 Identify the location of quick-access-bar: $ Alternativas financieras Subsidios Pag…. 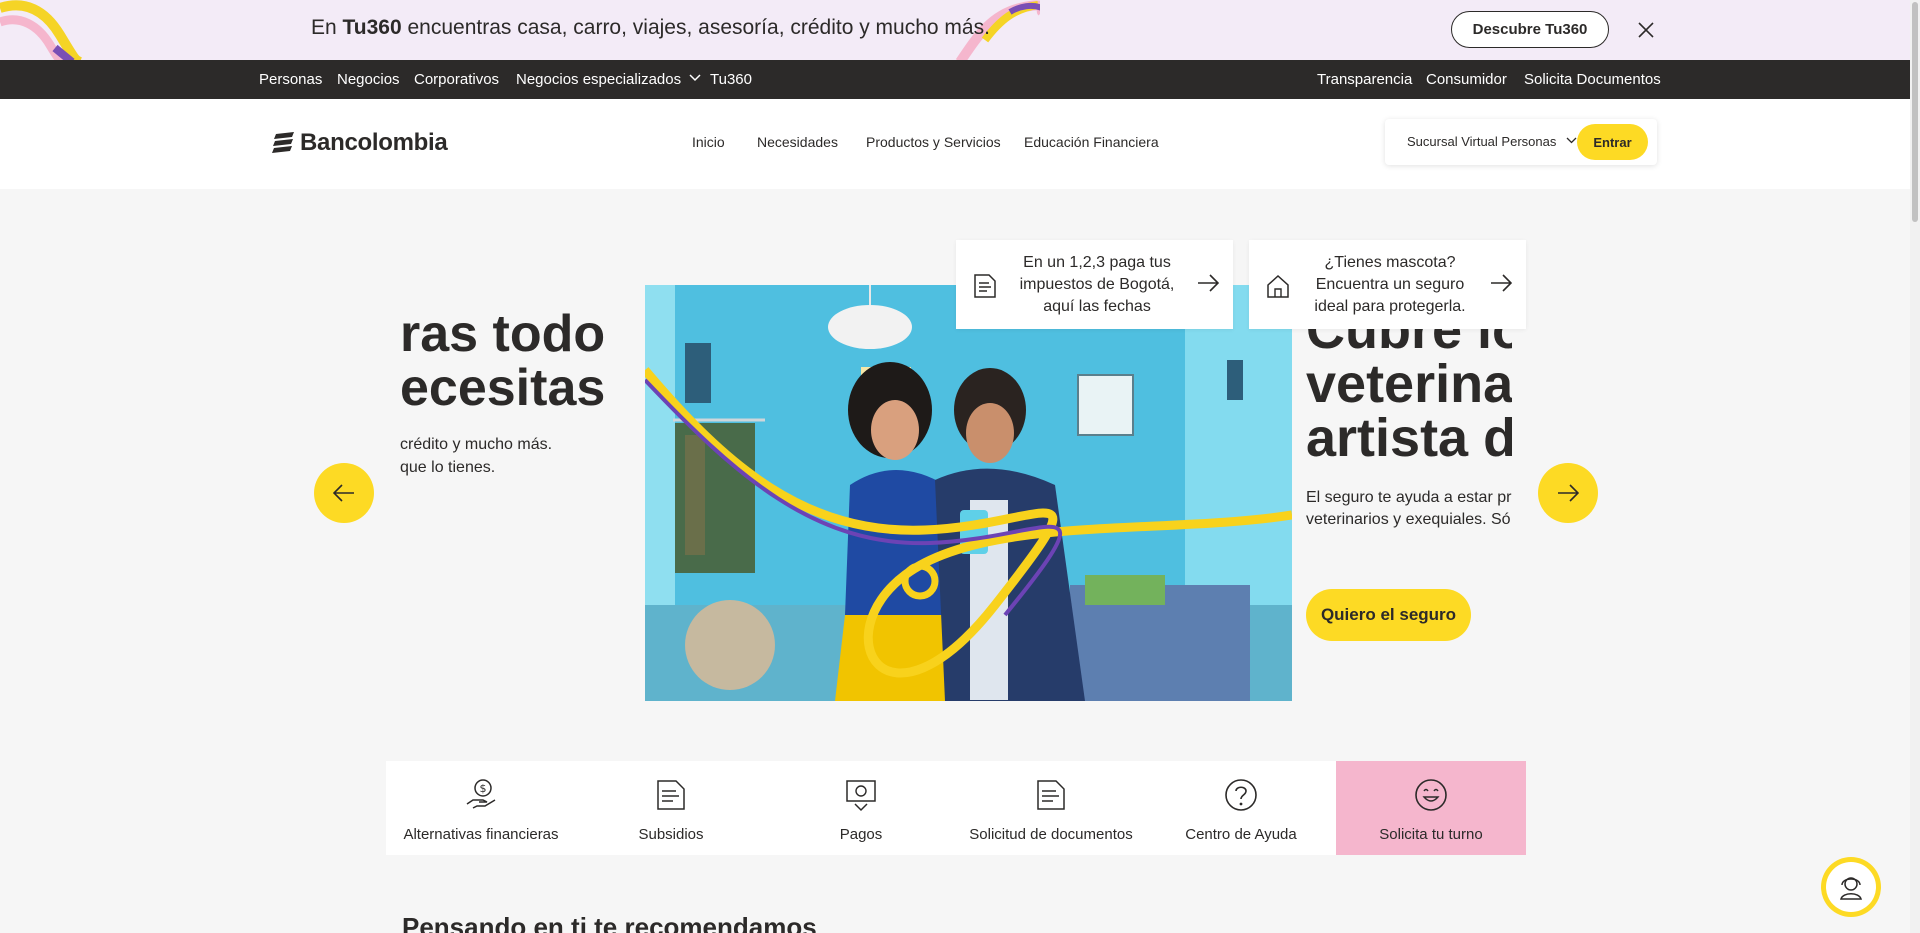
(956, 808).